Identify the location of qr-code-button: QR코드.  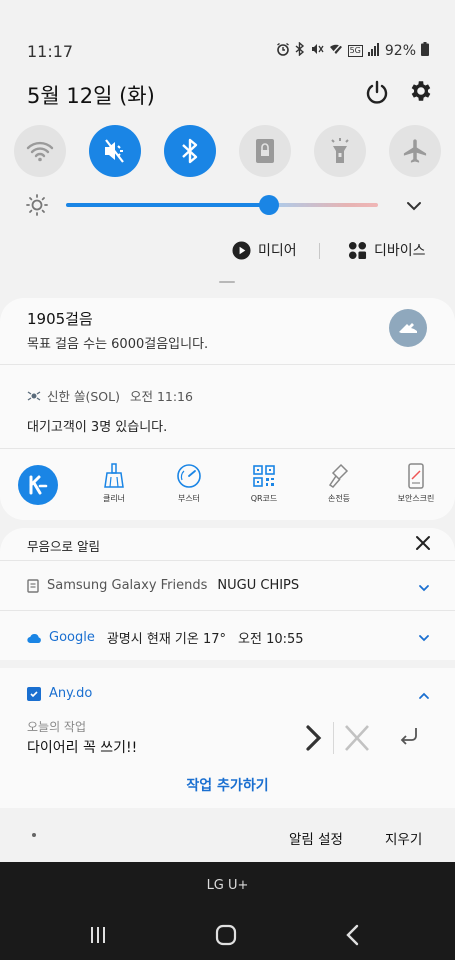
(264, 483).